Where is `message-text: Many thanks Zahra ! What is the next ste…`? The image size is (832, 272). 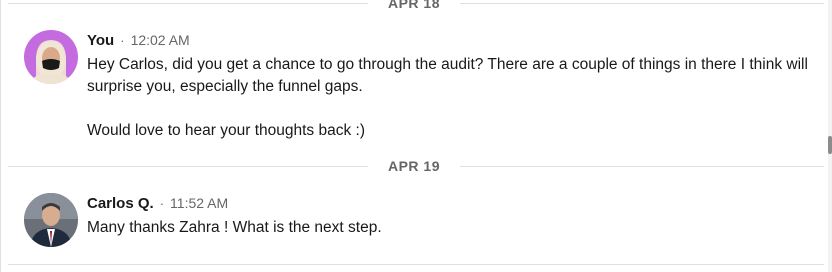 message-text: Many thanks Zahra ! What is the next ste… is located at coordinates (451, 228).